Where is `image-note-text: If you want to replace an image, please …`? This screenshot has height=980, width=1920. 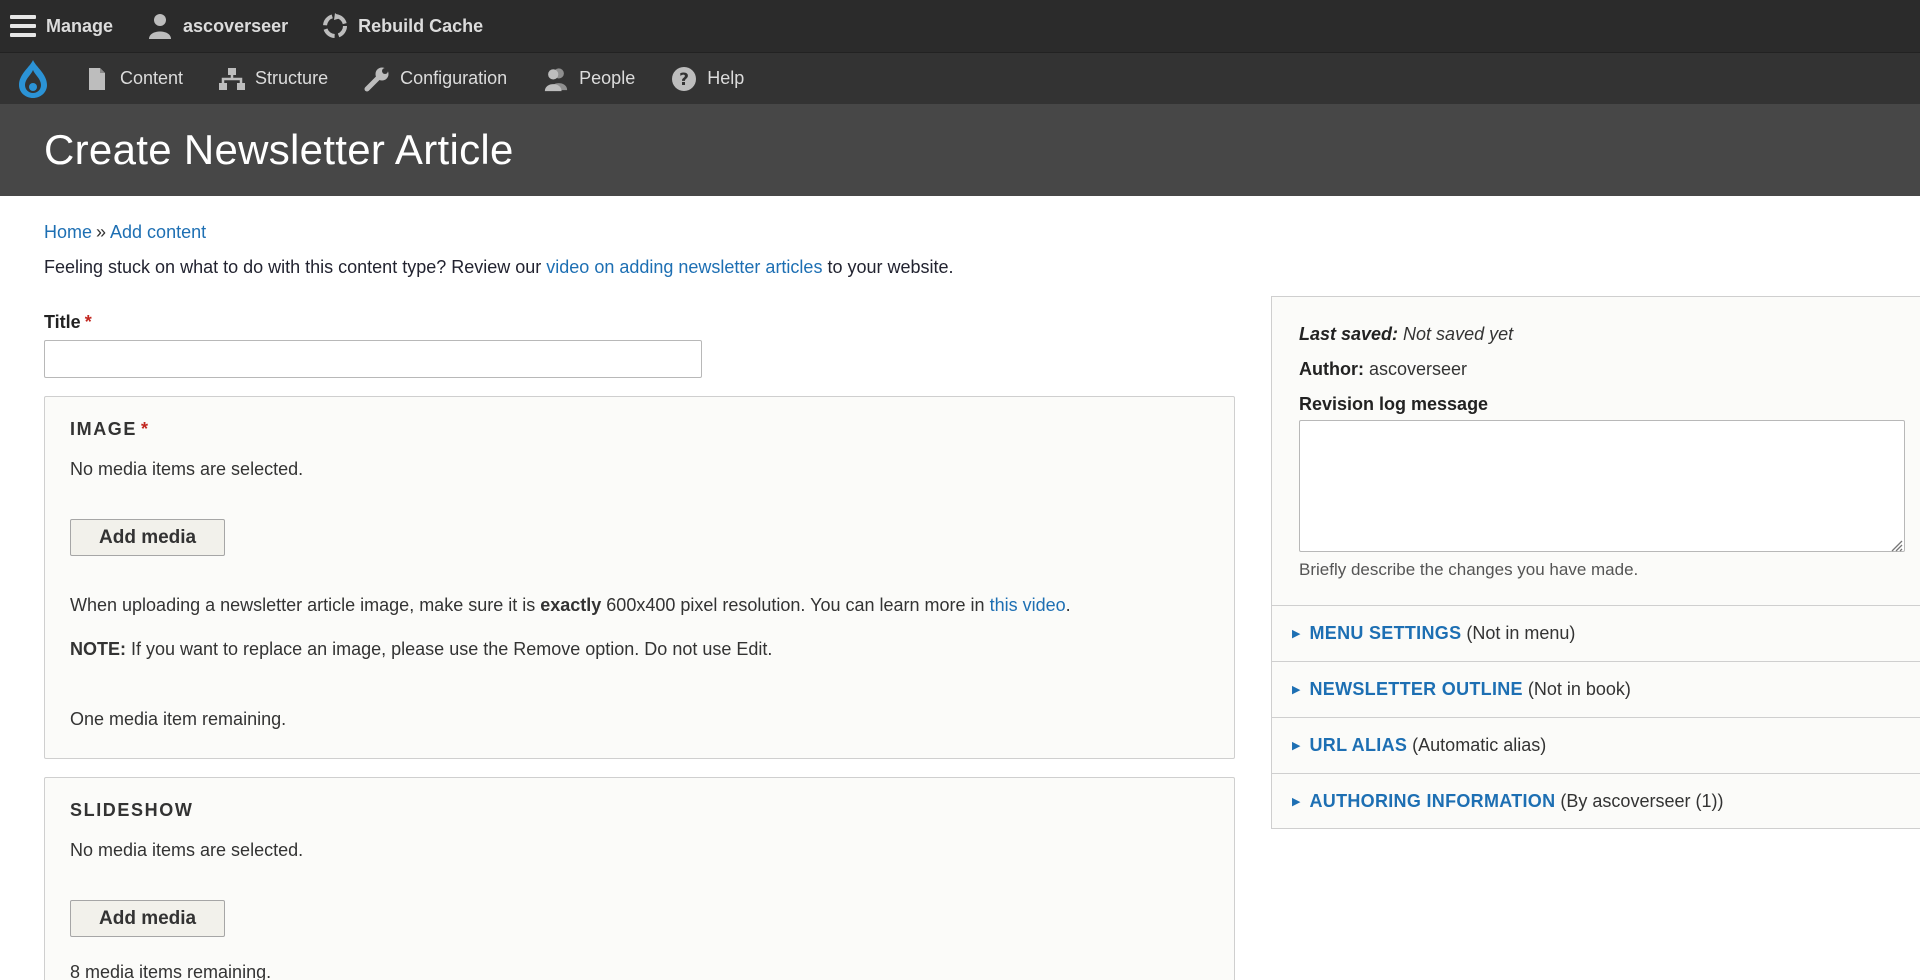 image-note-text: If you want to replace an image, please … is located at coordinates (449, 649).